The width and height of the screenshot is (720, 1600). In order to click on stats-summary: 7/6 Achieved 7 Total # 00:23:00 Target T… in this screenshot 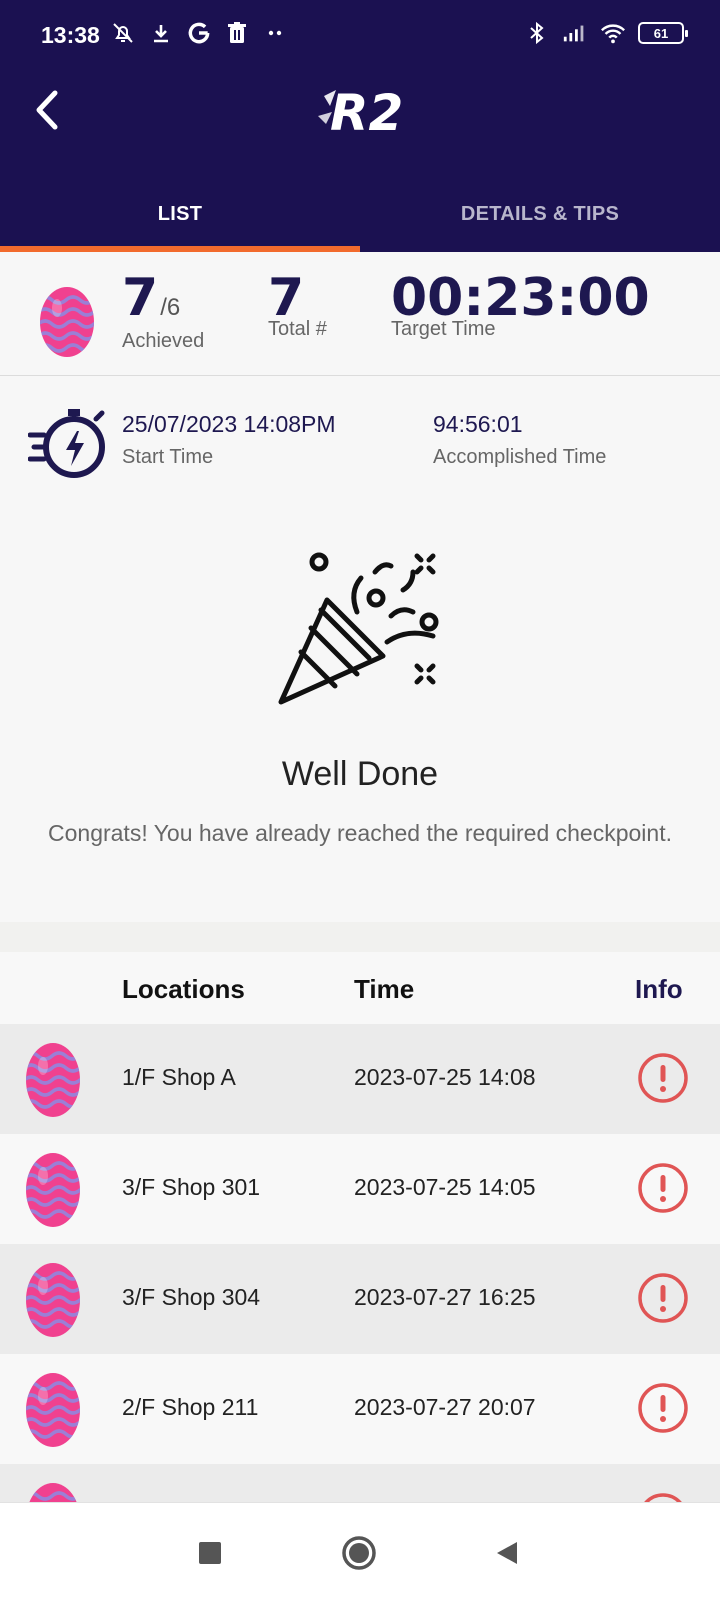, I will do `click(360, 314)`.